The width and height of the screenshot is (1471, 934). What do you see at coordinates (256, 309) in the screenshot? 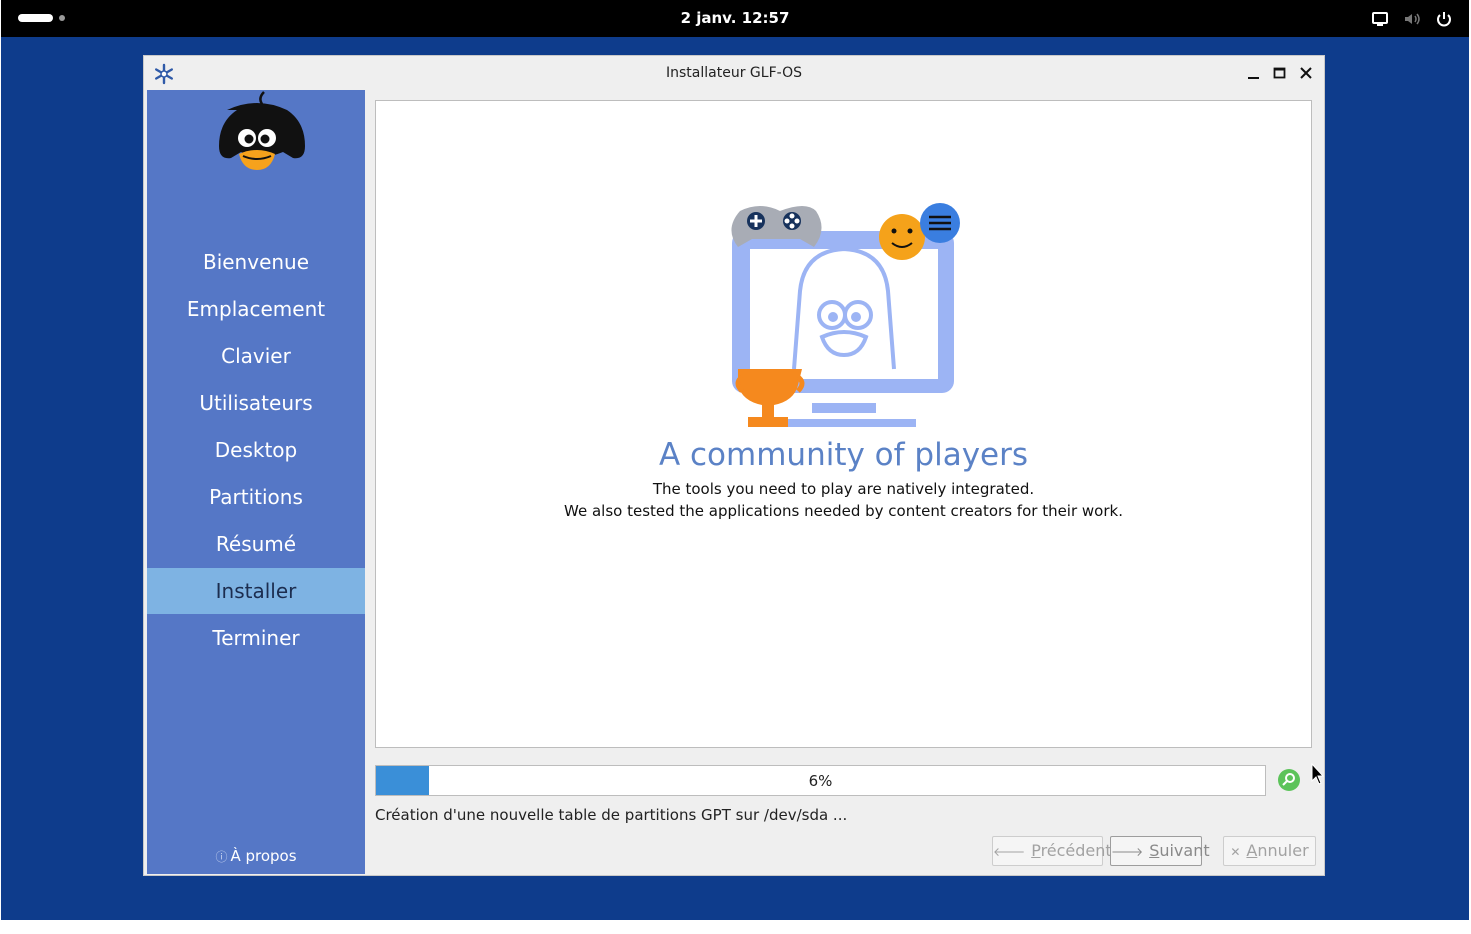
I see `sidebar-item-emplacement: Emplacement` at bounding box center [256, 309].